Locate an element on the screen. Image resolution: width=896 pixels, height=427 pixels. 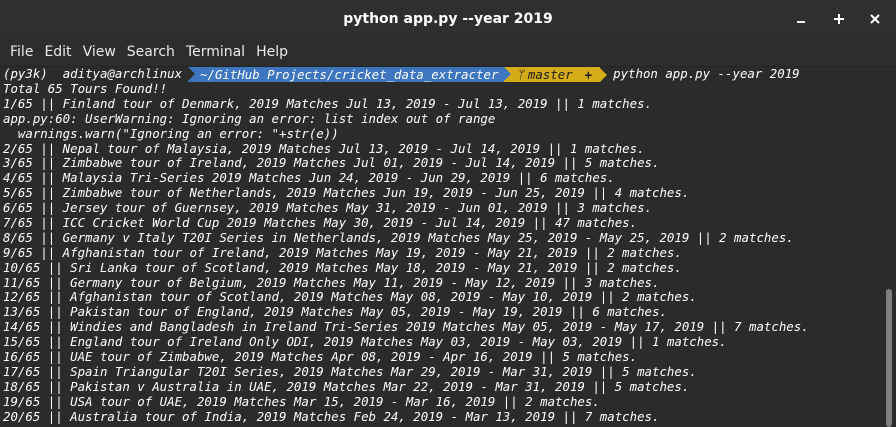
maximize-button is located at coordinates (839, 19).